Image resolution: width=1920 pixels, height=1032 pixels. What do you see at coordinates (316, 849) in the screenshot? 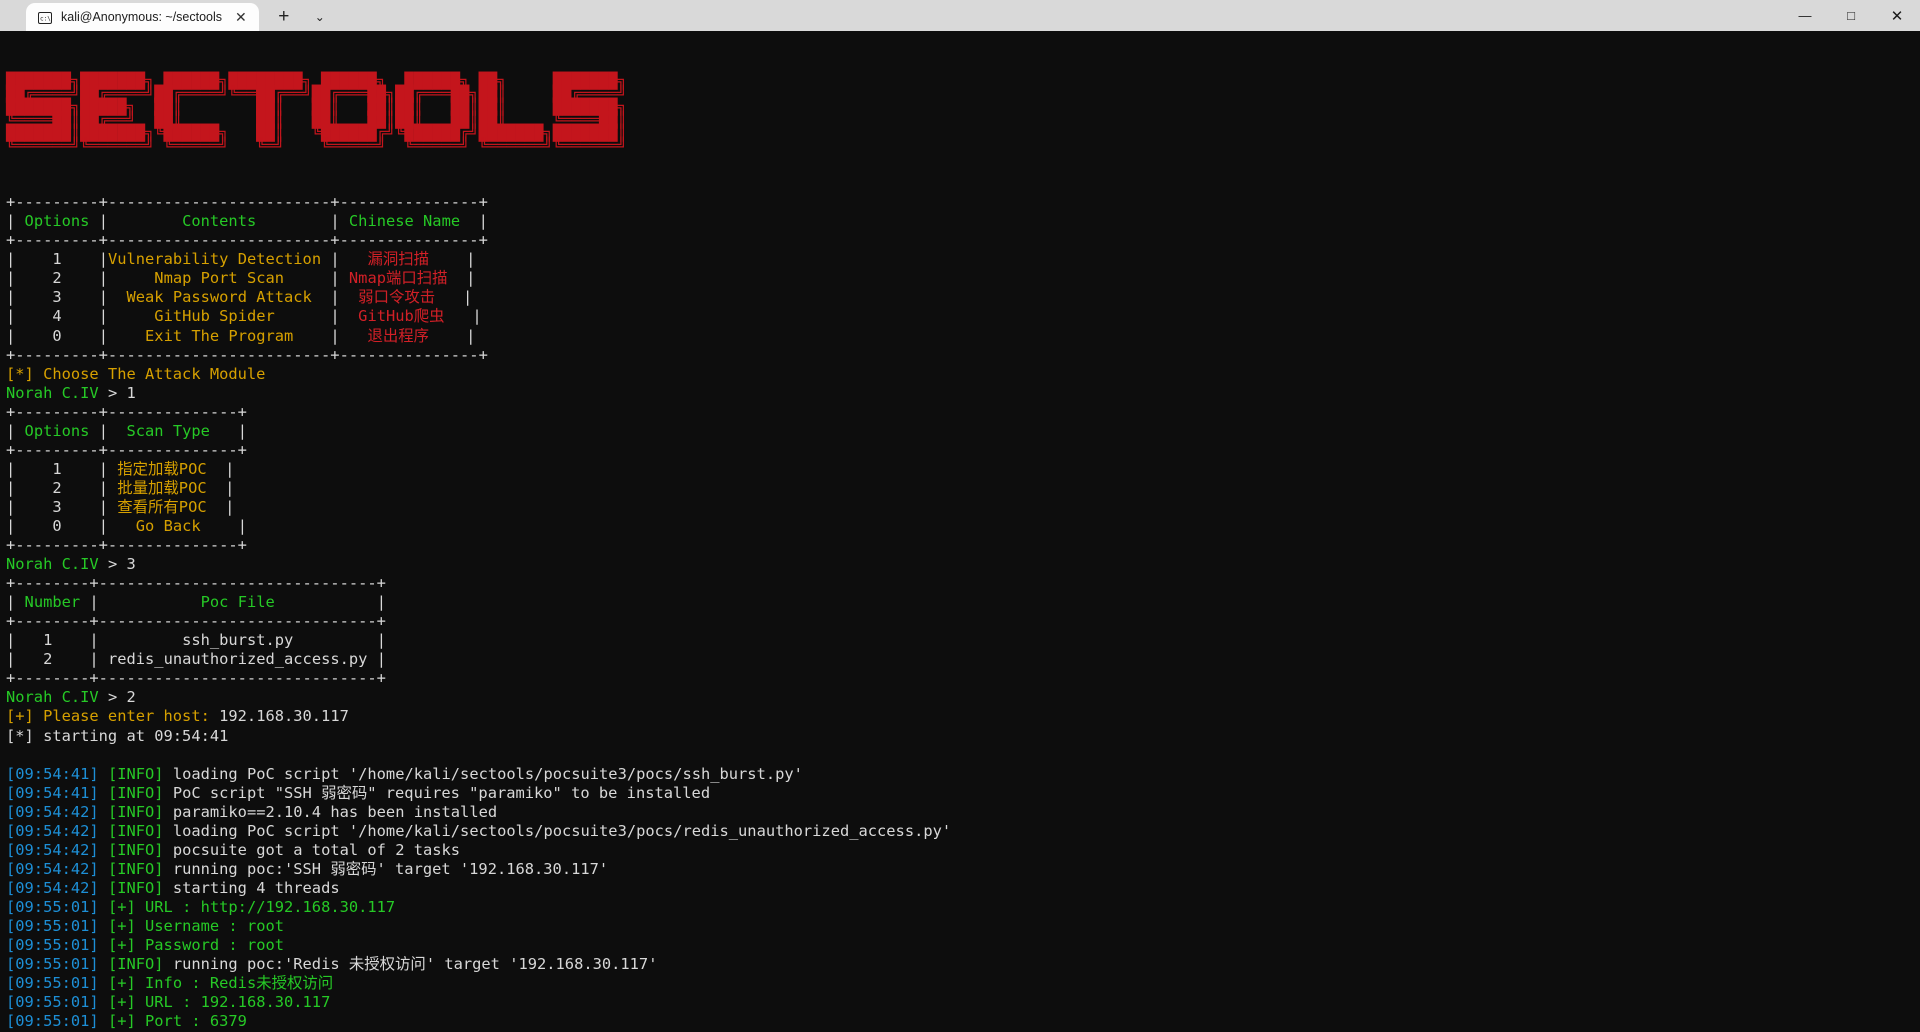
I see `log-message: pocsuite got a total of 2 tasks` at bounding box center [316, 849].